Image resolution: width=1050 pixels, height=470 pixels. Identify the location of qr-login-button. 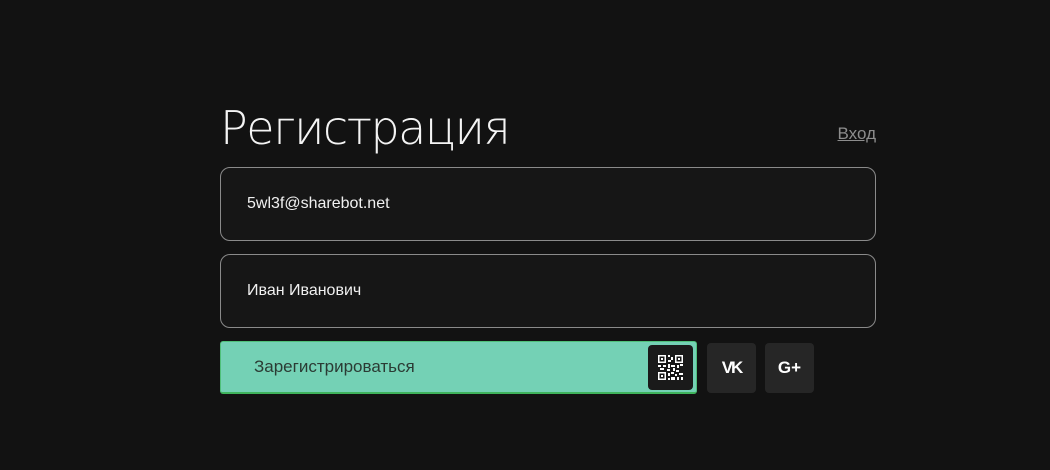
(670, 367).